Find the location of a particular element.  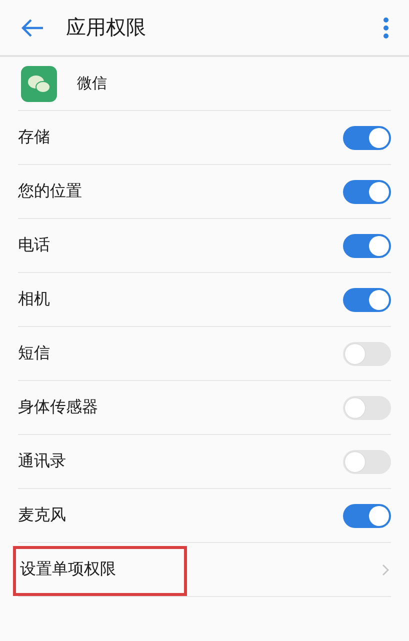

permission-label: 存储 is located at coordinates (34, 137).